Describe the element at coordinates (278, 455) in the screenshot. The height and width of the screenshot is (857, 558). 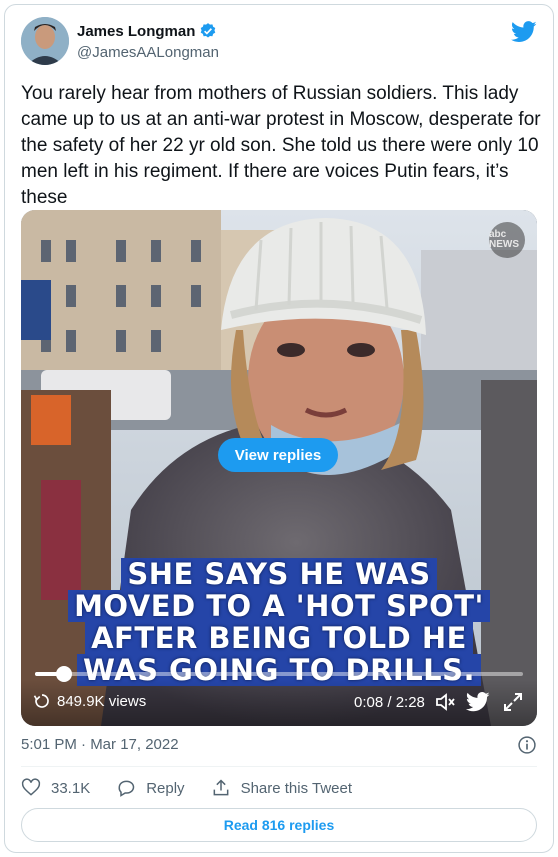
I see `view-replies-button: View replies` at that location.